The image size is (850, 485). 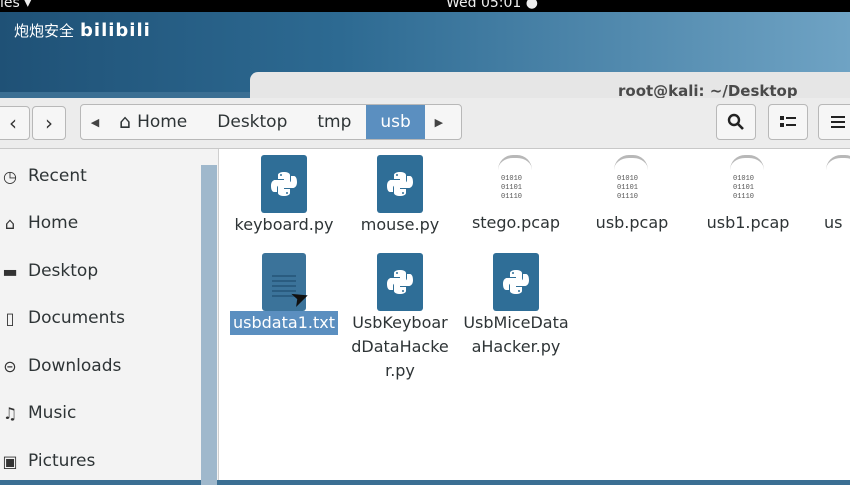 I want to click on search-button, so click(x=736, y=122).